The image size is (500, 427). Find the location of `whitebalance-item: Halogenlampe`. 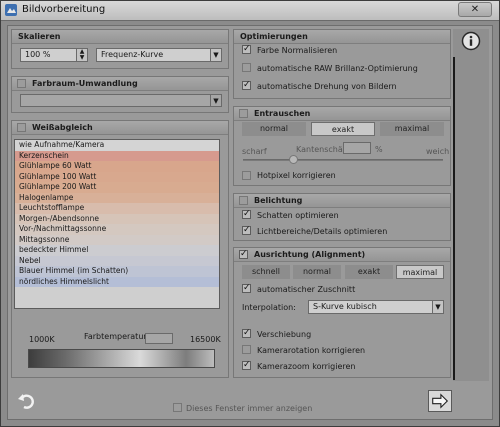

whitebalance-item: Halogenlampe is located at coordinates (117, 197).